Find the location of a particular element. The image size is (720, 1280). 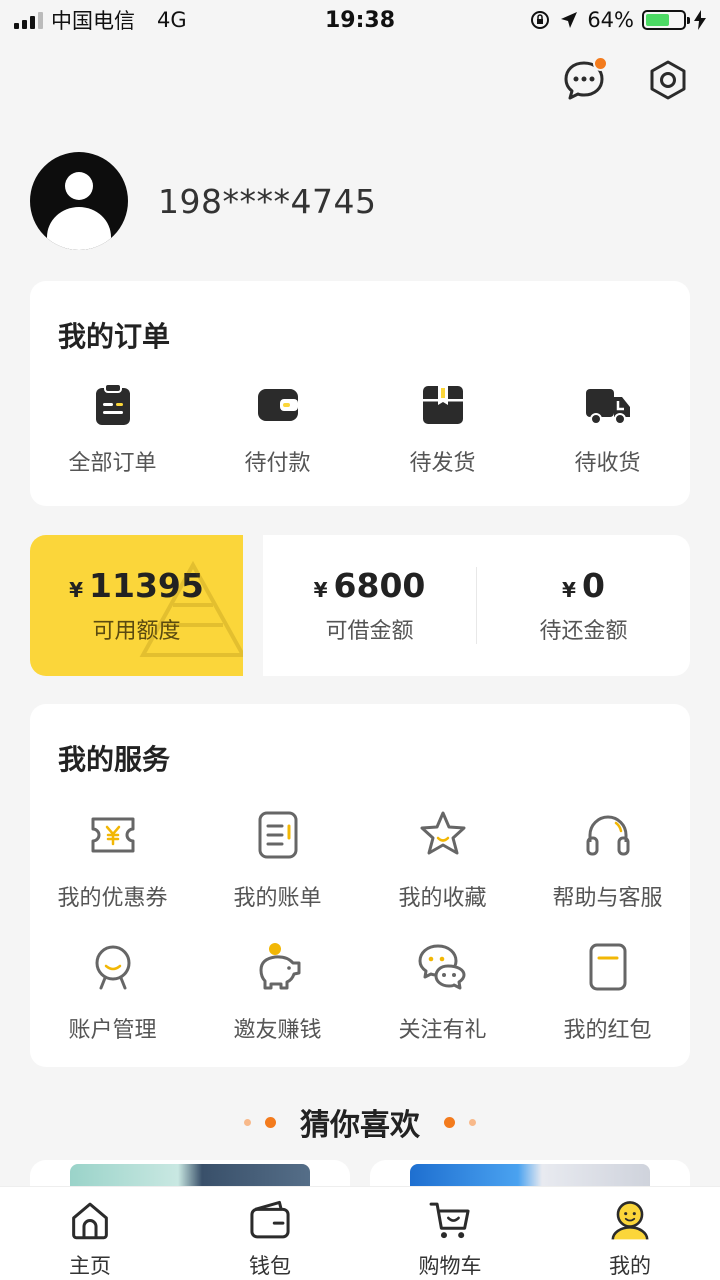

tab-profile-label: 我的 is located at coordinates (630, 1266).